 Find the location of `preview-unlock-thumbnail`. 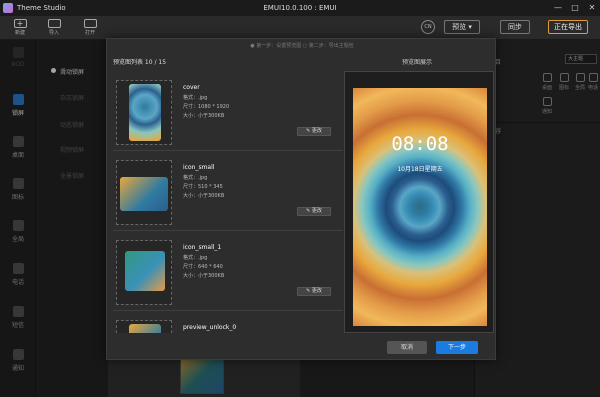

preview-unlock-thumbnail is located at coordinates (145, 328).